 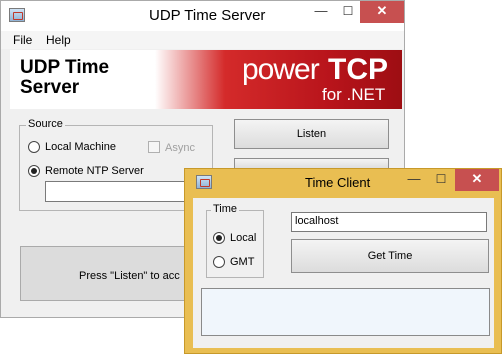 What do you see at coordinates (414, 180) in the screenshot?
I see `client-minimize-icon: —` at bounding box center [414, 180].